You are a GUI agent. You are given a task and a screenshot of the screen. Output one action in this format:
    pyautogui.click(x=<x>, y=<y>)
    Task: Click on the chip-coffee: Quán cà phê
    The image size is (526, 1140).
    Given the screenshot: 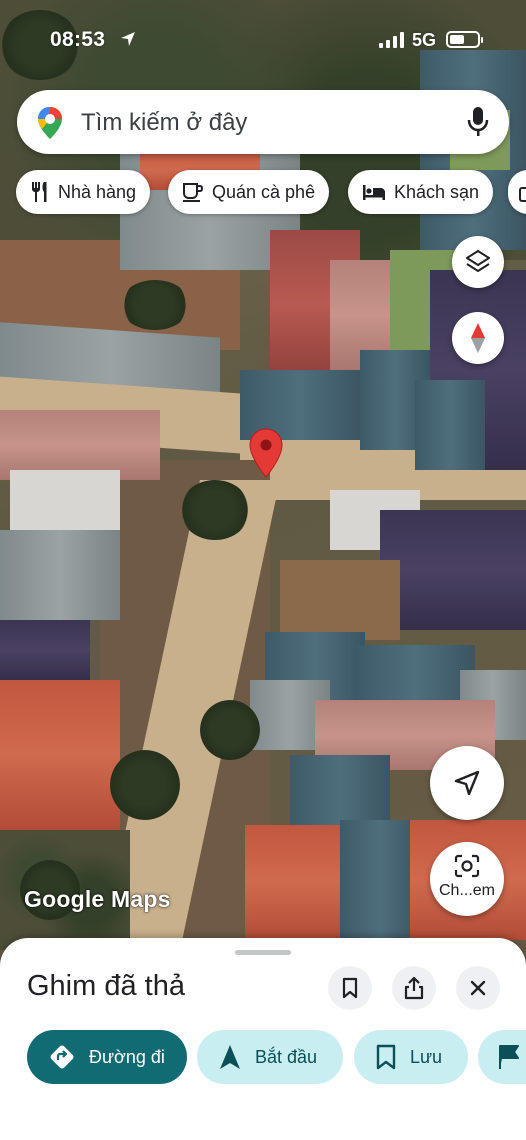 What is the action you would take?
    pyautogui.click(x=249, y=192)
    